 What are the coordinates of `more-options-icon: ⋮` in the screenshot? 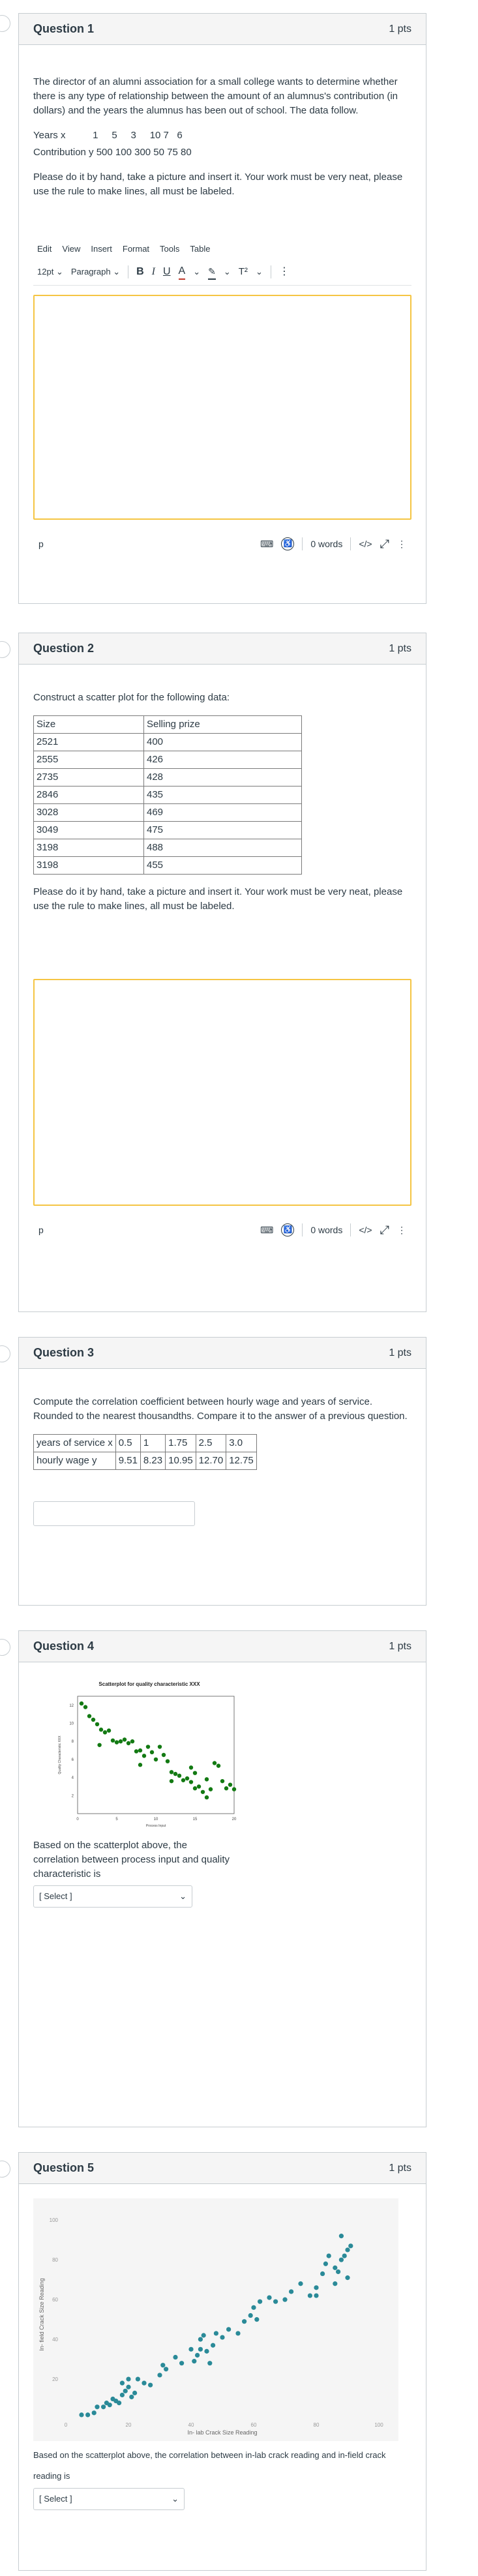 It's located at (284, 272).